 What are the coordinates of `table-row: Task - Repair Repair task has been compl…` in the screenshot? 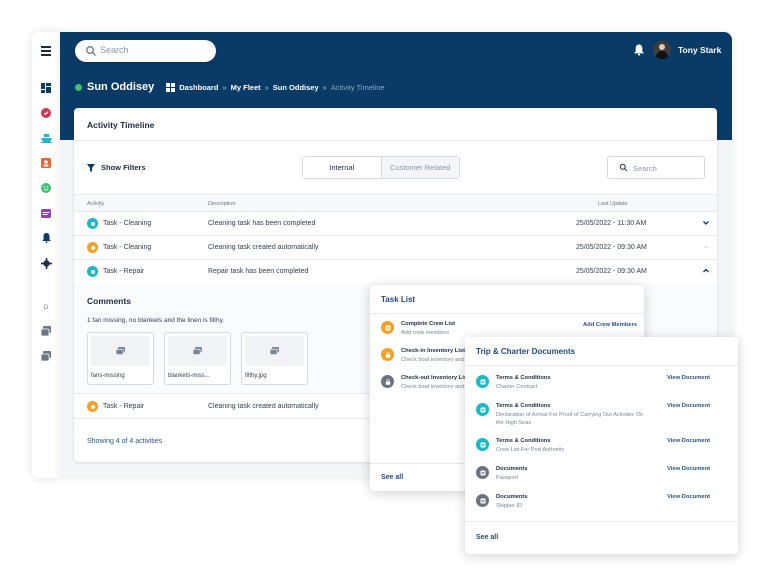 It's located at (395, 272).